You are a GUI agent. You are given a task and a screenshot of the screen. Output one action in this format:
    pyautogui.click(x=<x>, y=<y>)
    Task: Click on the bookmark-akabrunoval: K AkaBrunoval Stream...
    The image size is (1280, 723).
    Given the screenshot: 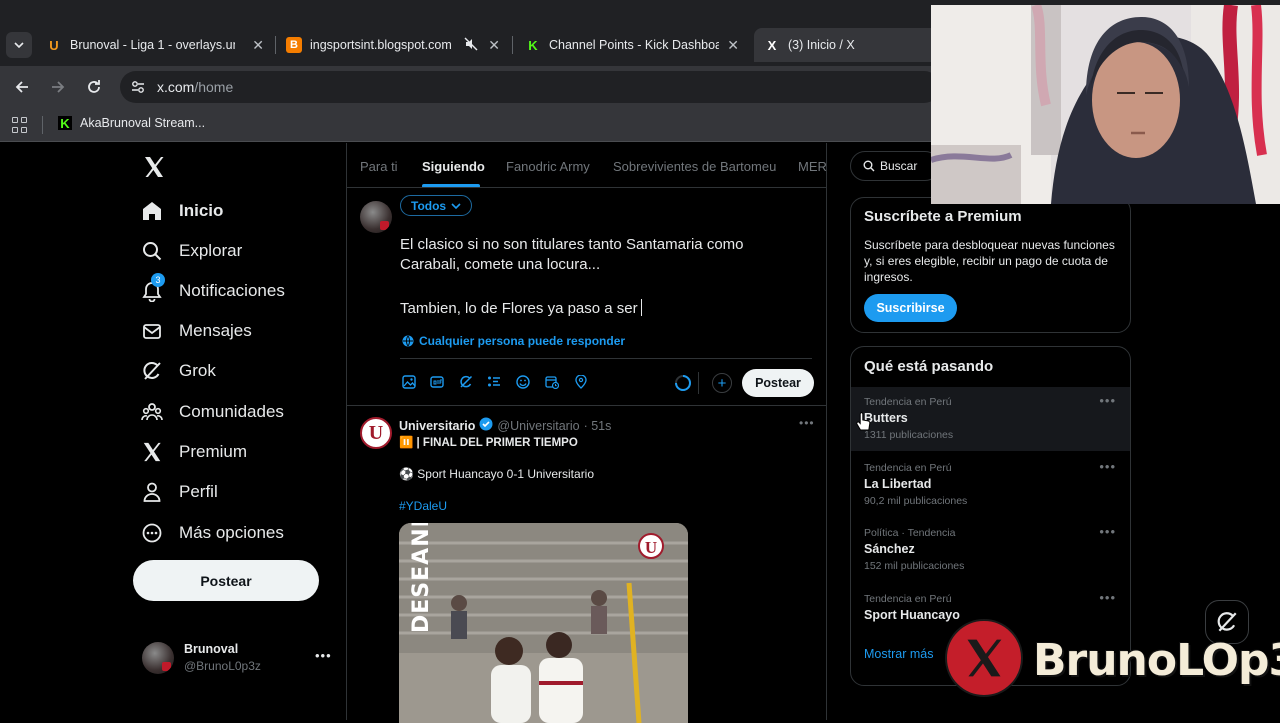 What is the action you would take?
    pyautogui.click(x=131, y=123)
    